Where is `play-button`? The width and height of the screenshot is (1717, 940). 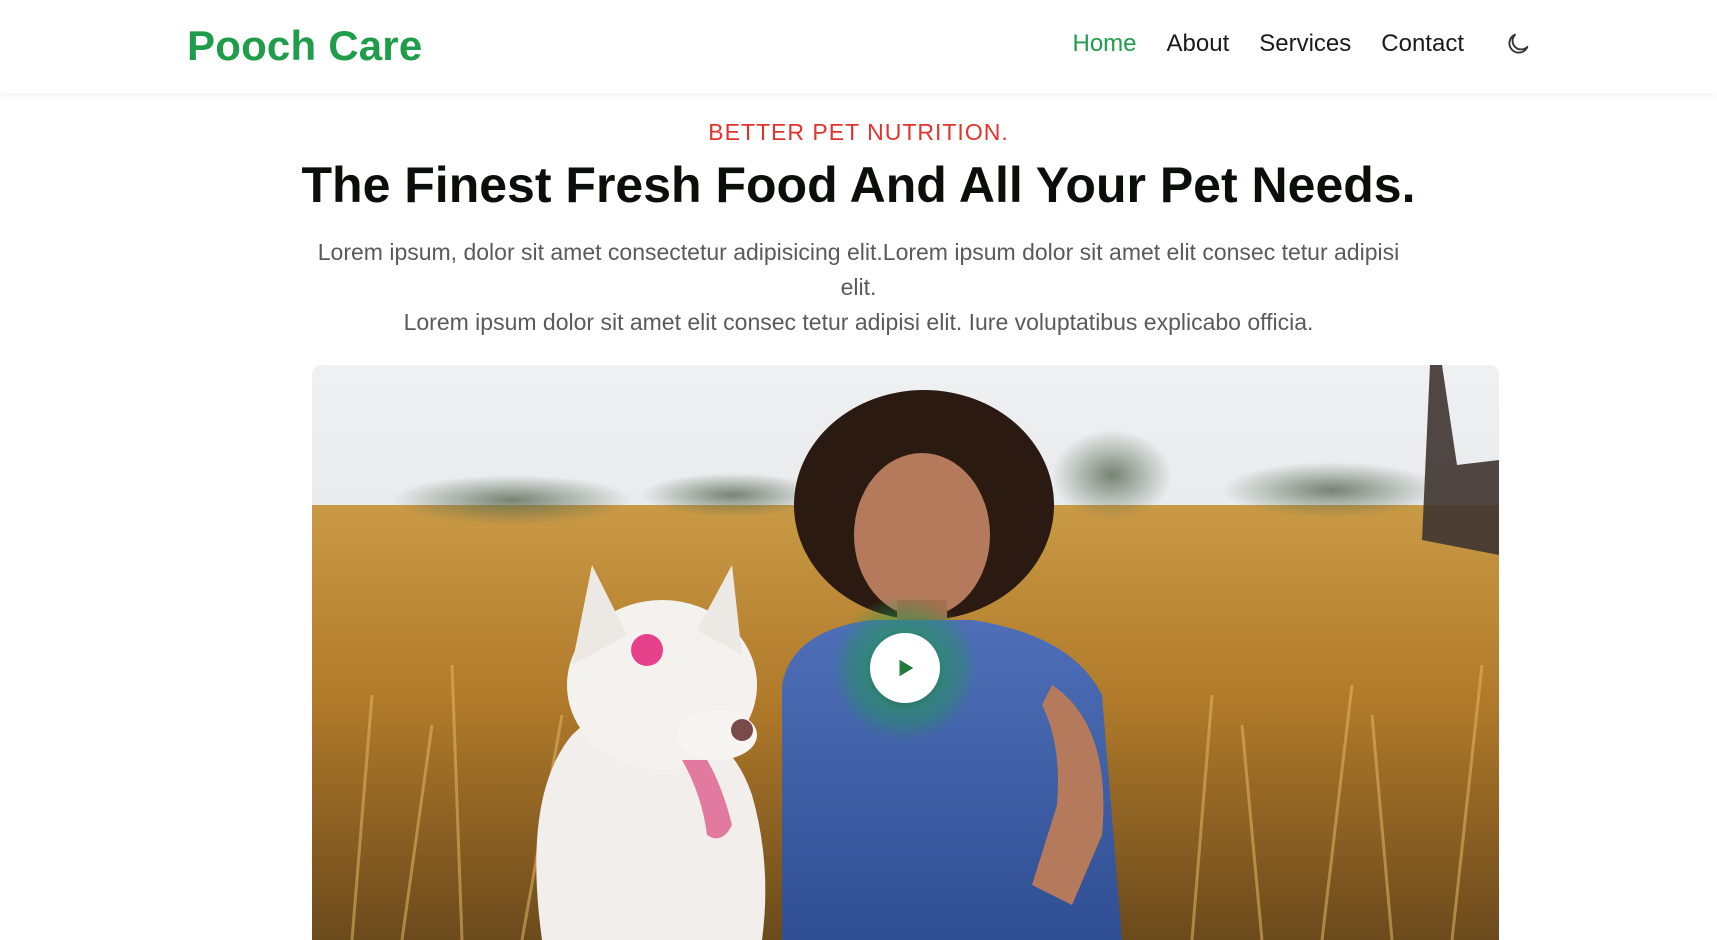
play-button is located at coordinates (905, 668).